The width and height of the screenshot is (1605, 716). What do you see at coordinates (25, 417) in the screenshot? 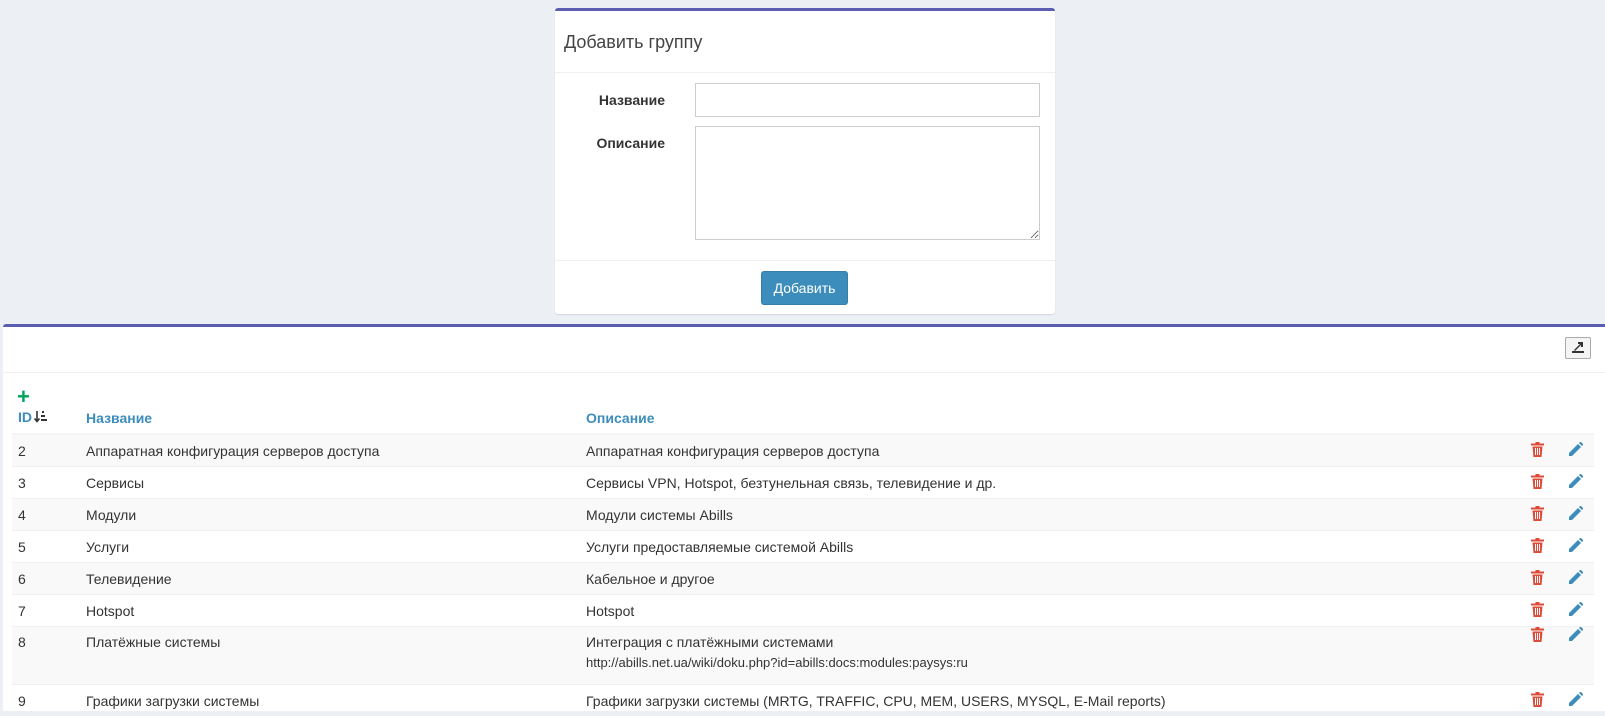
I see `column-header-id-label: ID` at bounding box center [25, 417].